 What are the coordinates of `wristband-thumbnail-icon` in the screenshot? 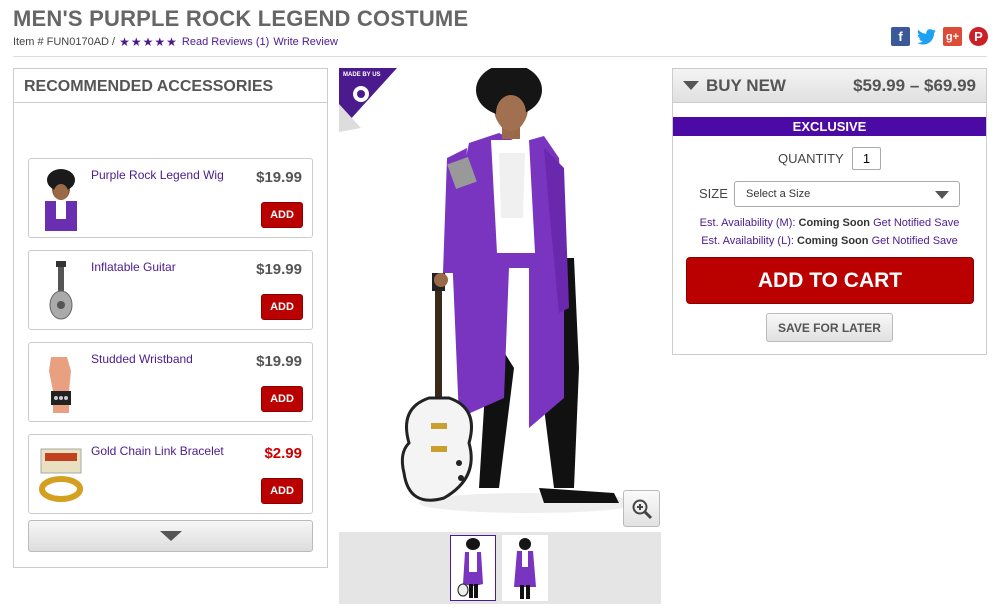 It's located at (61, 383).